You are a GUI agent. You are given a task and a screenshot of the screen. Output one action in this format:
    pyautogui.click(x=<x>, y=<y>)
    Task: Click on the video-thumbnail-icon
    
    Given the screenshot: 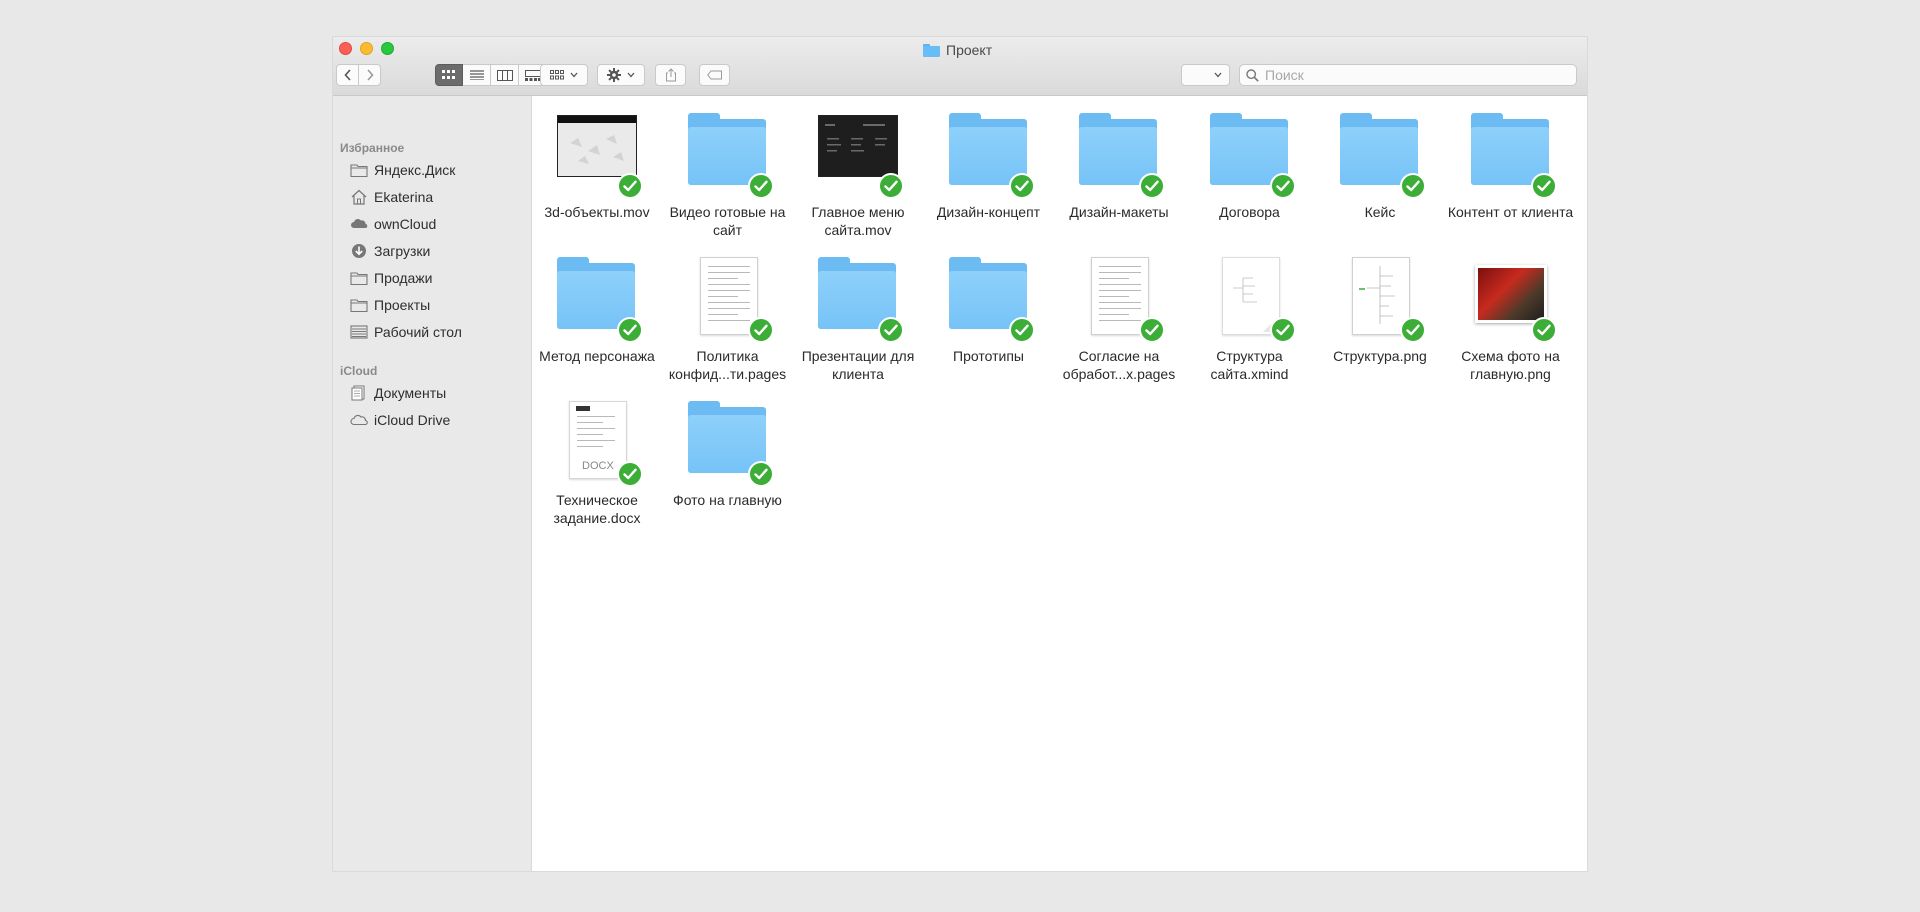 What is the action you would take?
    pyautogui.click(x=597, y=146)
    